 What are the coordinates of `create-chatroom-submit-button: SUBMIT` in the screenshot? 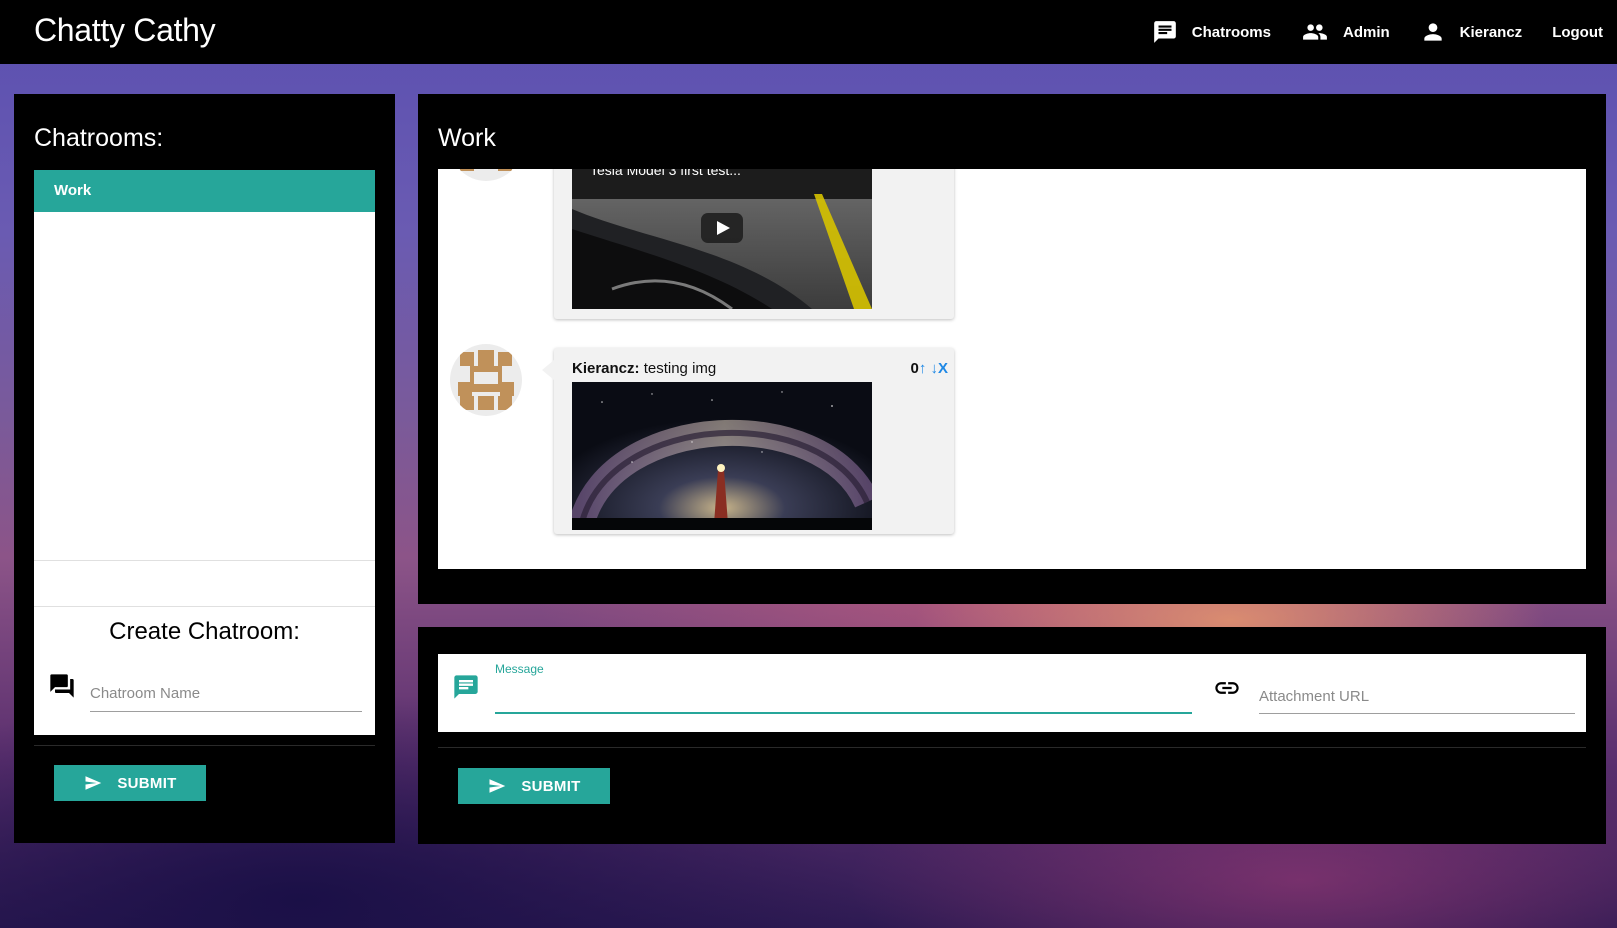 It's located at (130, 783).